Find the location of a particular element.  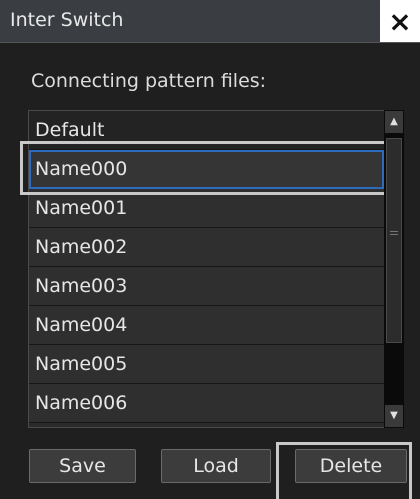

list-item: Name005 is located at coordinates (206, 364).